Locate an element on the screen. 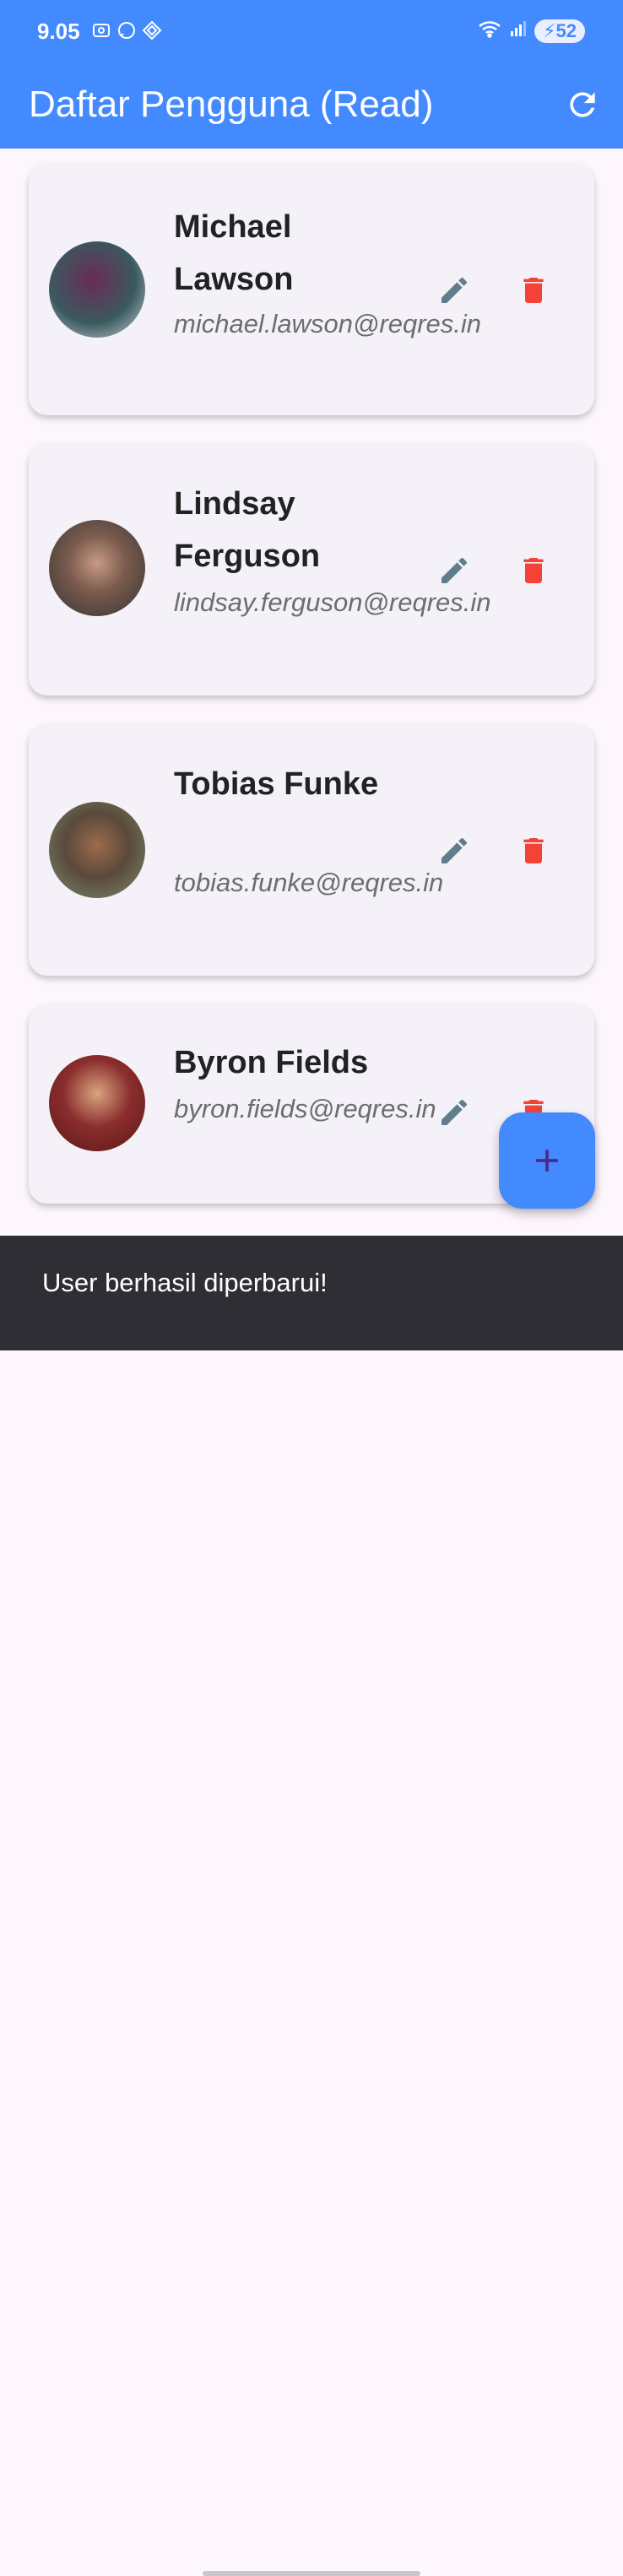 This screenshot has height=2576, width=623. user-name: Byron Fields is located at coordinates (271, 1062).